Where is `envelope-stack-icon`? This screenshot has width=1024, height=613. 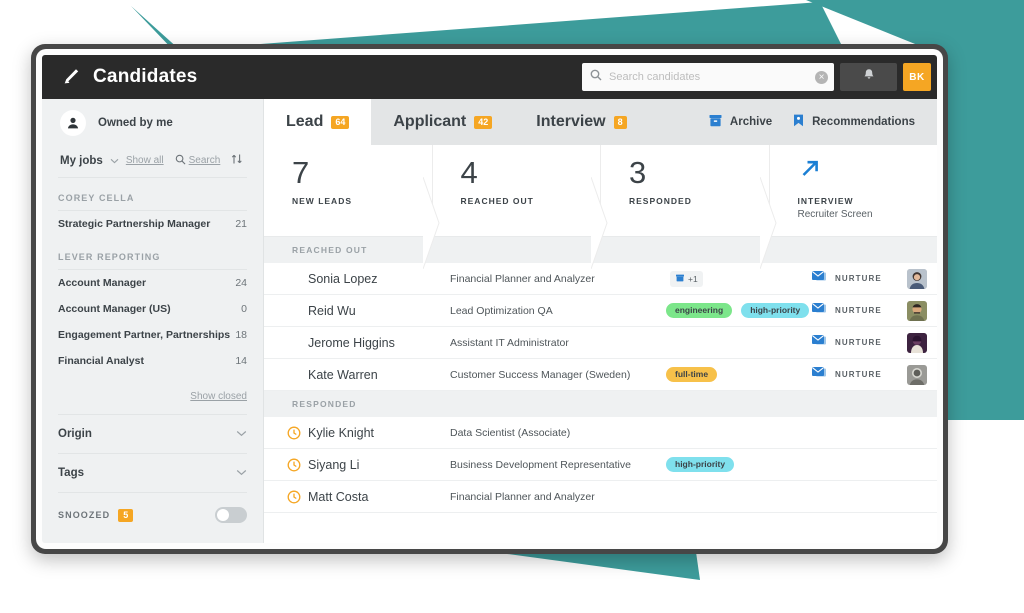
envelope-stack-icon is located at coordinates (819, 375).